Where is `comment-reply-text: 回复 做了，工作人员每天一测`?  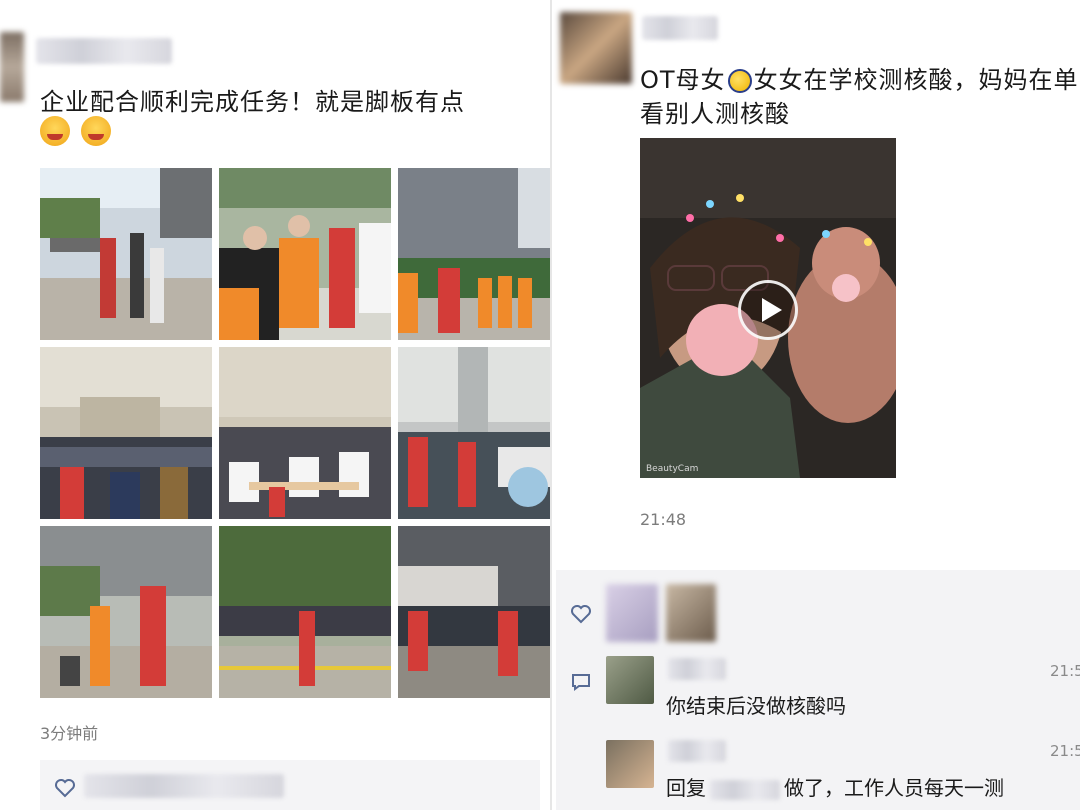
comment-reply-text: 回复 做了，工作人员每天一测 is located at coordinates (835, 786).